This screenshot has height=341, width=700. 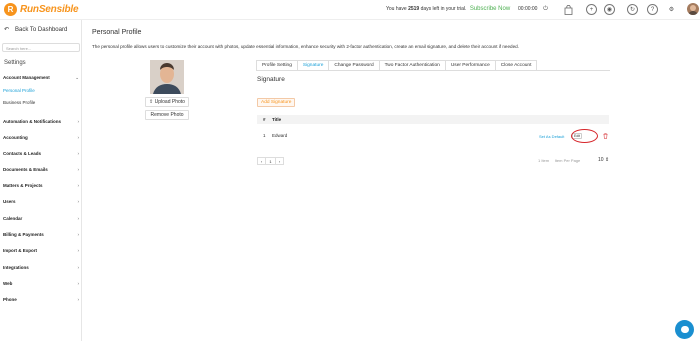 I want to click on shopping-bag-icon, so click(x=568, y=9).